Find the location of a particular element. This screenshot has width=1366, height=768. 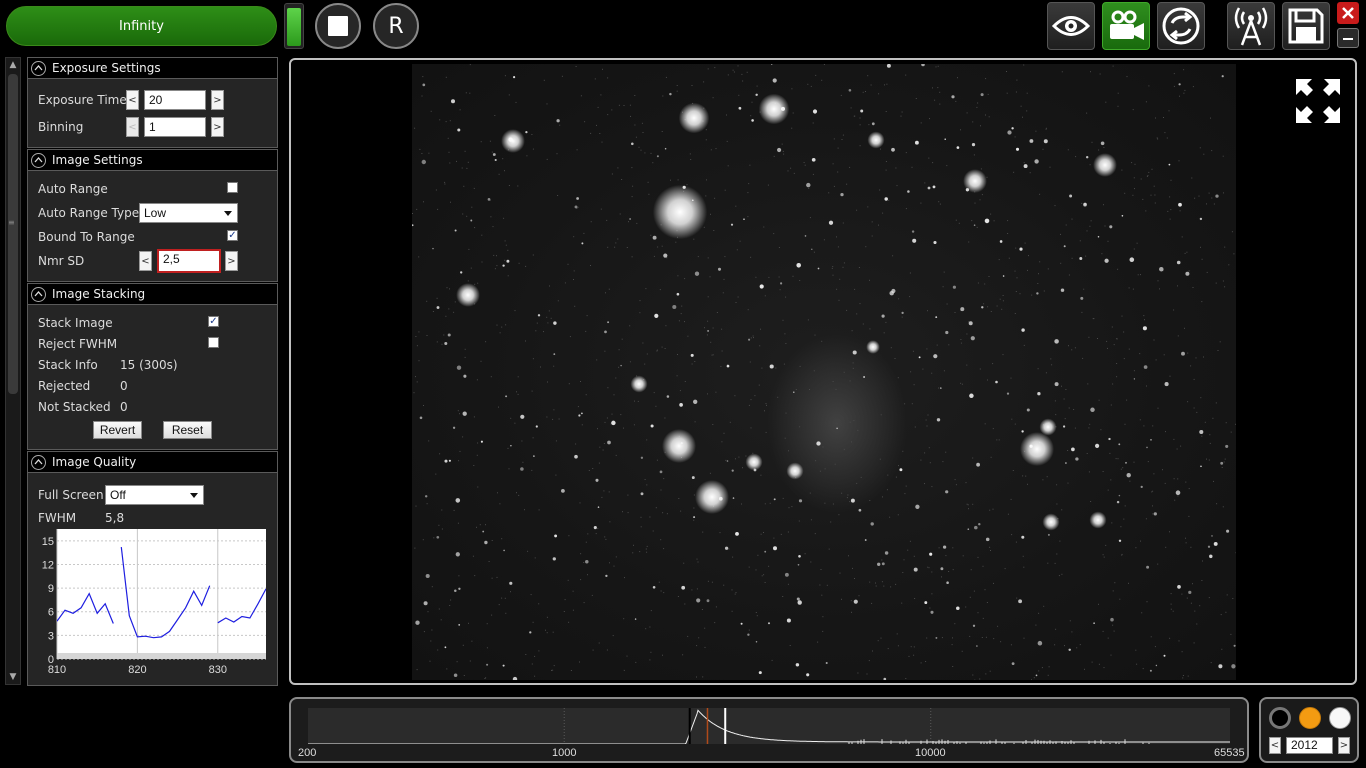

stop-button is located at coordinates (338, 26).